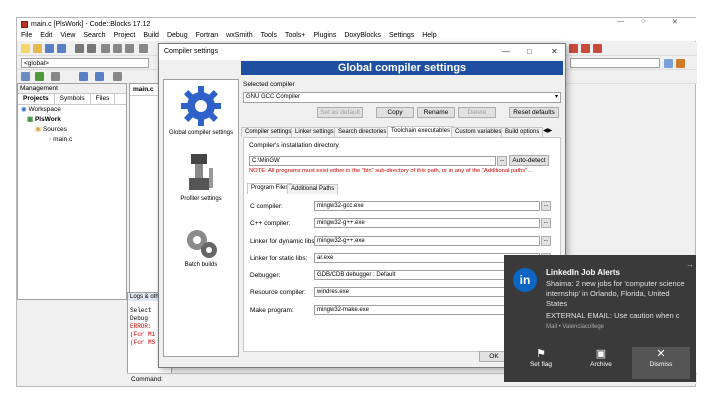 The width and height of the screenshot is (720, 404). What do you see at coordinates (541, 363) in the screenshot?
I see `set-flag-button: ⚑ Set flag` at bounding box center [541, 363].